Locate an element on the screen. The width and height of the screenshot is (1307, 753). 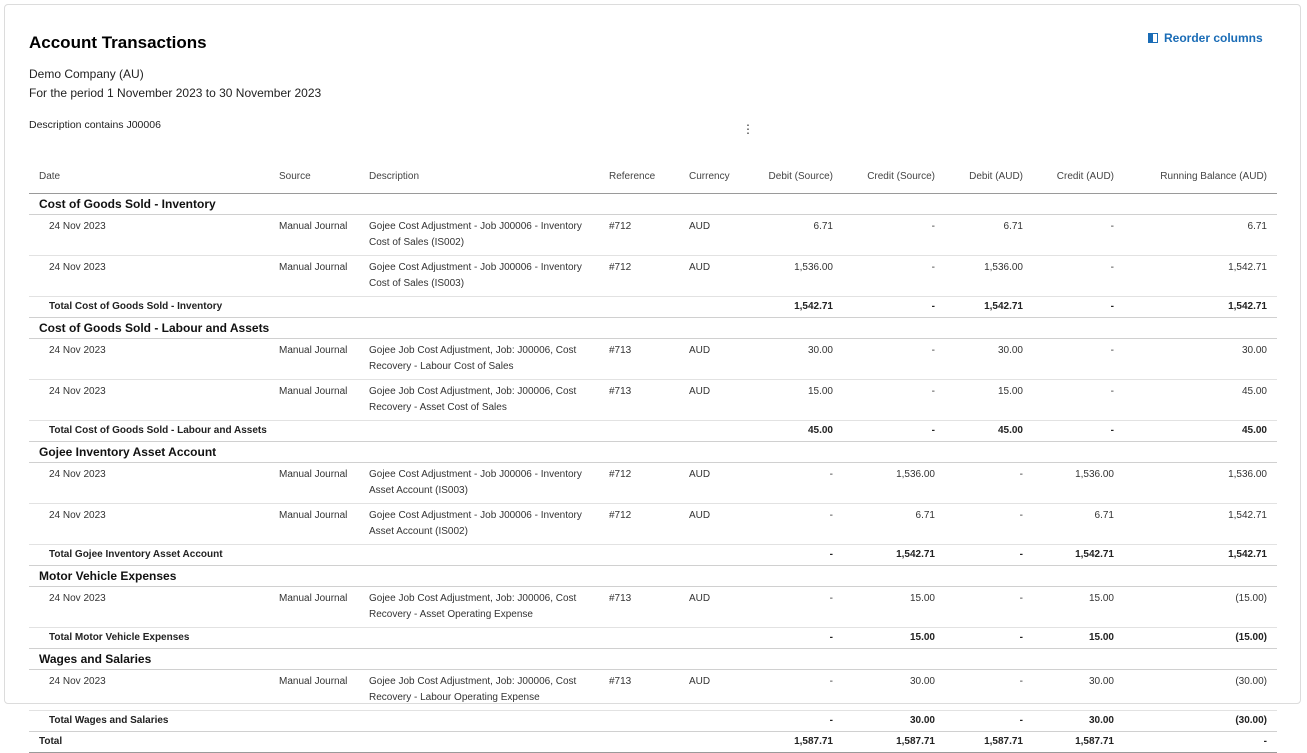
total-label: Total Wages and Salaries is located at coordinates (388, 721).